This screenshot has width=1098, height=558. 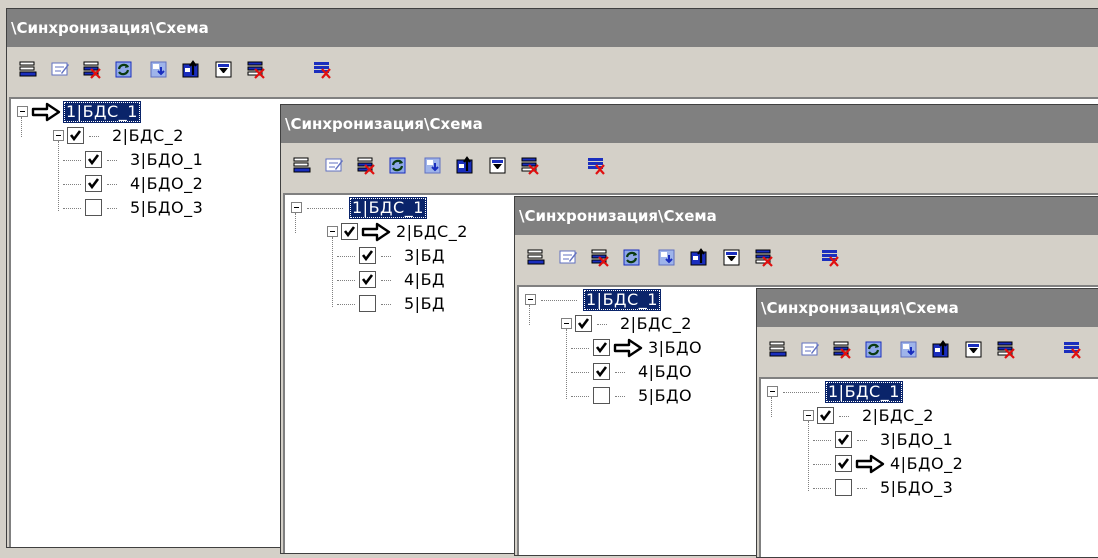 I want to click on tree-node-label: 4|БДО, so click(x=665, y=372).